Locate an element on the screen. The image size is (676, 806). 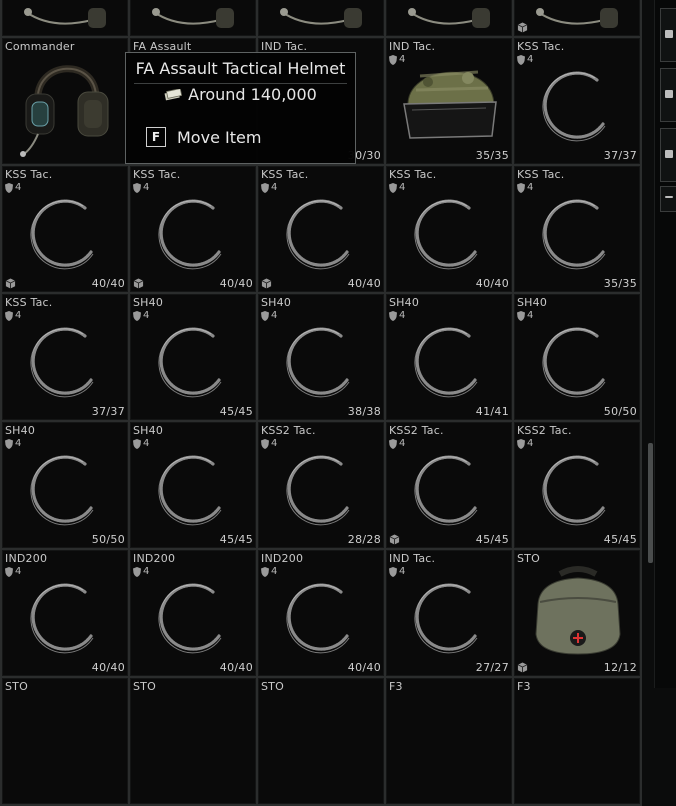
inventory-cell: STO 12/12 is located at coordinates (577, 613).